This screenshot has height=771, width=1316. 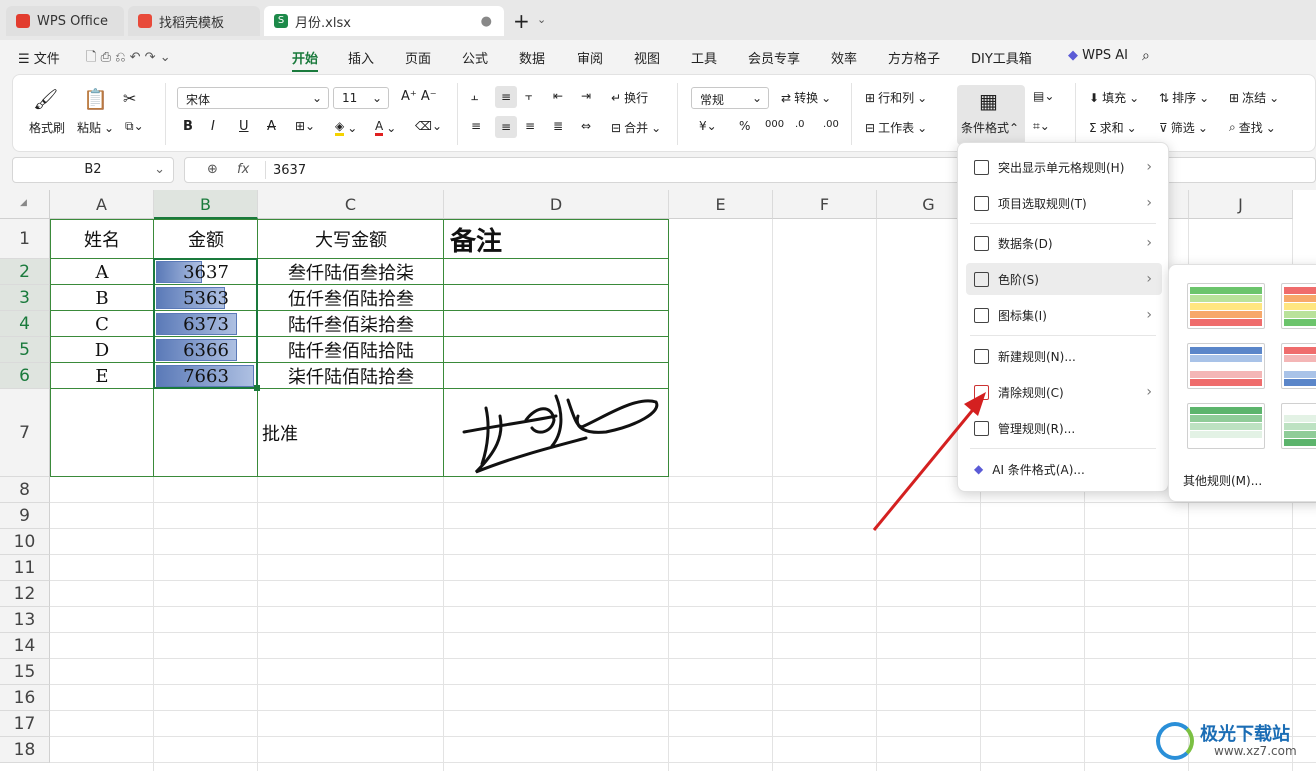 What do you see at coordinates (305, 57) in the screenshot?
I see `menu-start: 开始` at bounding box center [305, 57].